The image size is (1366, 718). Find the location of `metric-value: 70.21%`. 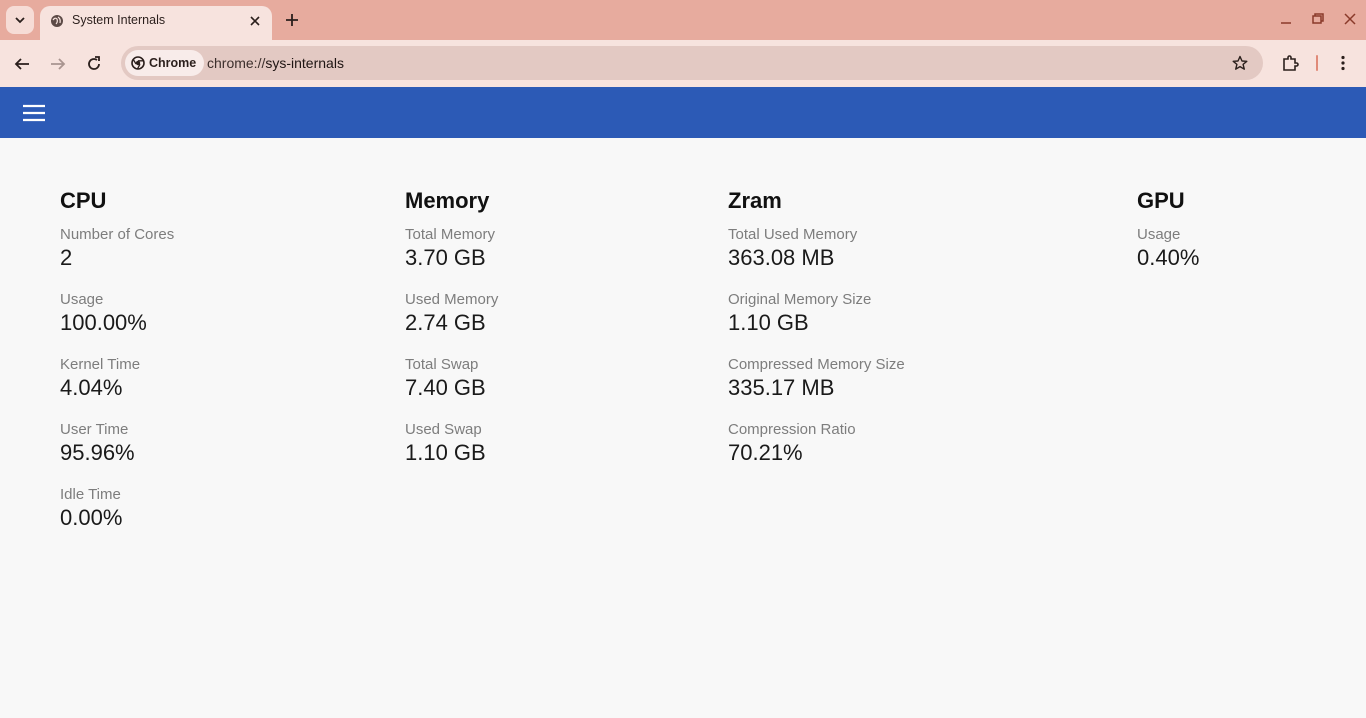

metric-value: 70.21% is located at coordinates (765, 452).